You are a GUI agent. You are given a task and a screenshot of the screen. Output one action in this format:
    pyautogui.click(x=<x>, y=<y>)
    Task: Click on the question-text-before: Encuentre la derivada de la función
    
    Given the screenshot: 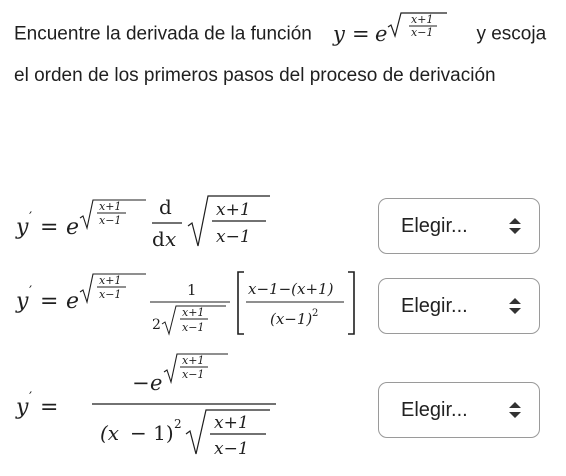 What is the action you would take?
    pyautogui.click(x=163, y=34)
    